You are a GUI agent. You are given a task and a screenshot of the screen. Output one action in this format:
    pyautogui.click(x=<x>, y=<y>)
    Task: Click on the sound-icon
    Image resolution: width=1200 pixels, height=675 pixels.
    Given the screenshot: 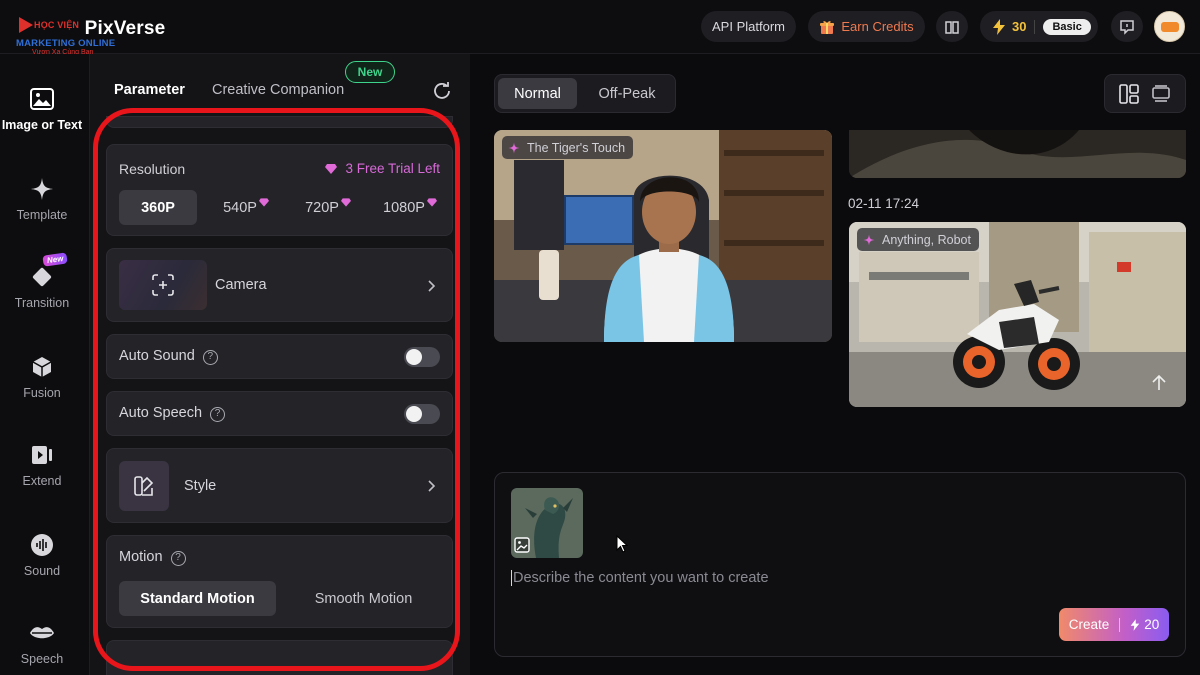 What is the action you would take?
    pyautogui.click(x=42, y=545)
    